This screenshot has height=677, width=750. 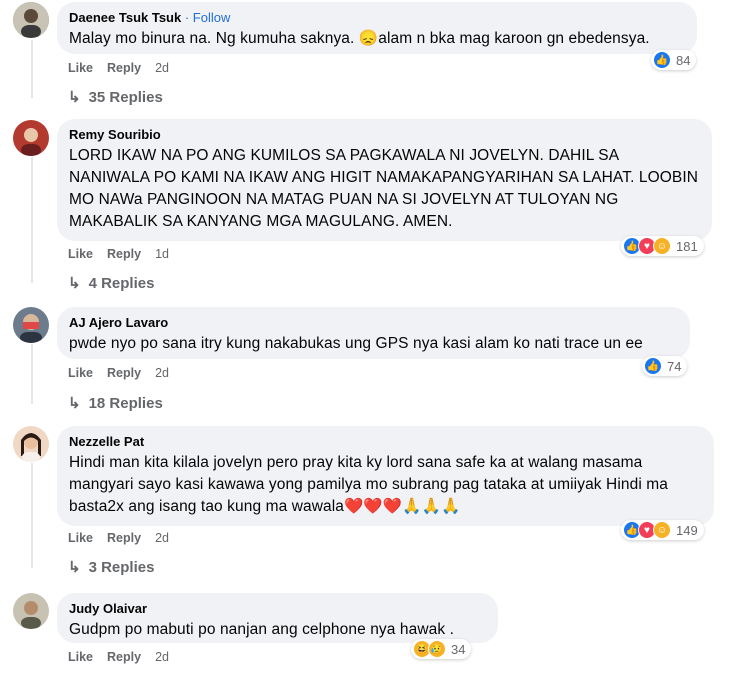 I want to click on follow-link: · Follow, so click(x=208, y=17).